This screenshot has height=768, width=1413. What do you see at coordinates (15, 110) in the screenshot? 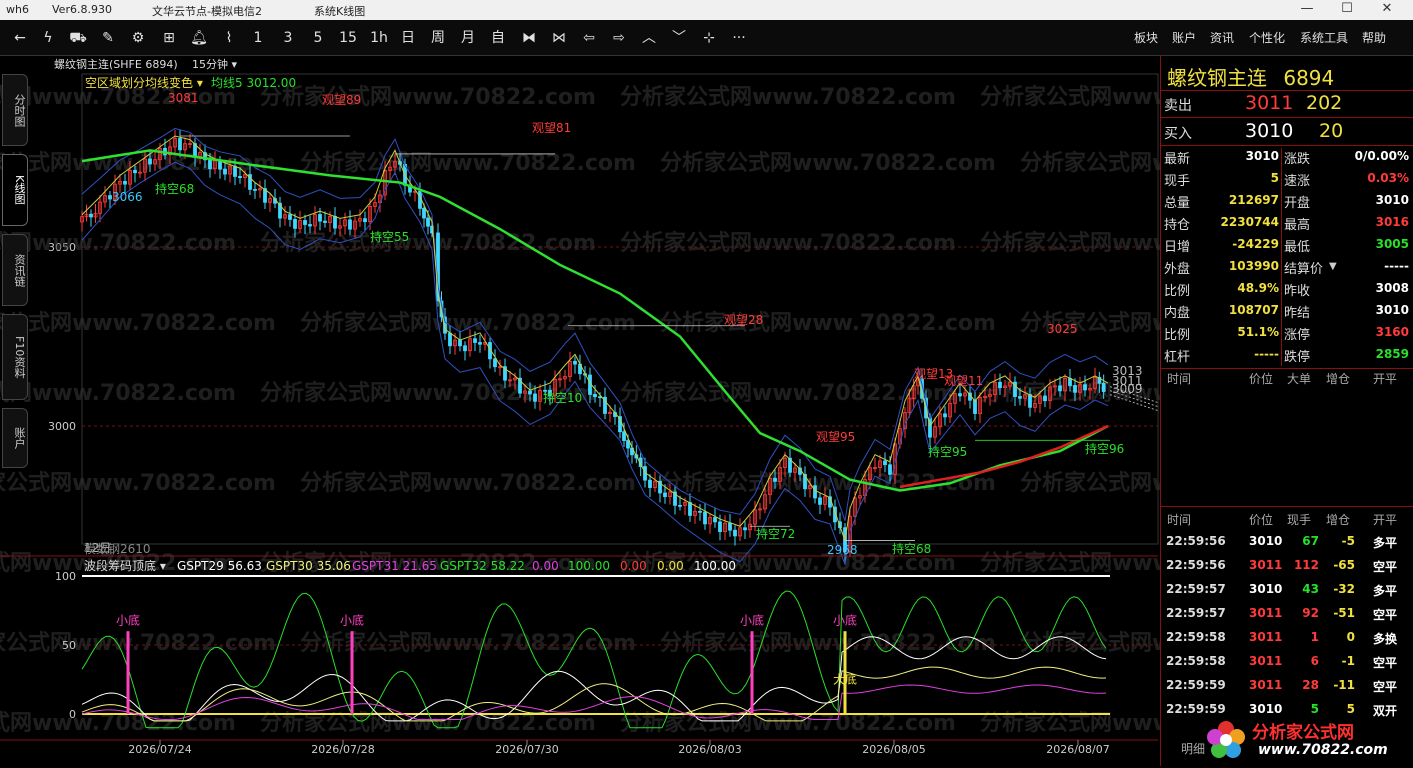
I see `tab-time-sharing: 分时图` at bounding box center [15, 110].